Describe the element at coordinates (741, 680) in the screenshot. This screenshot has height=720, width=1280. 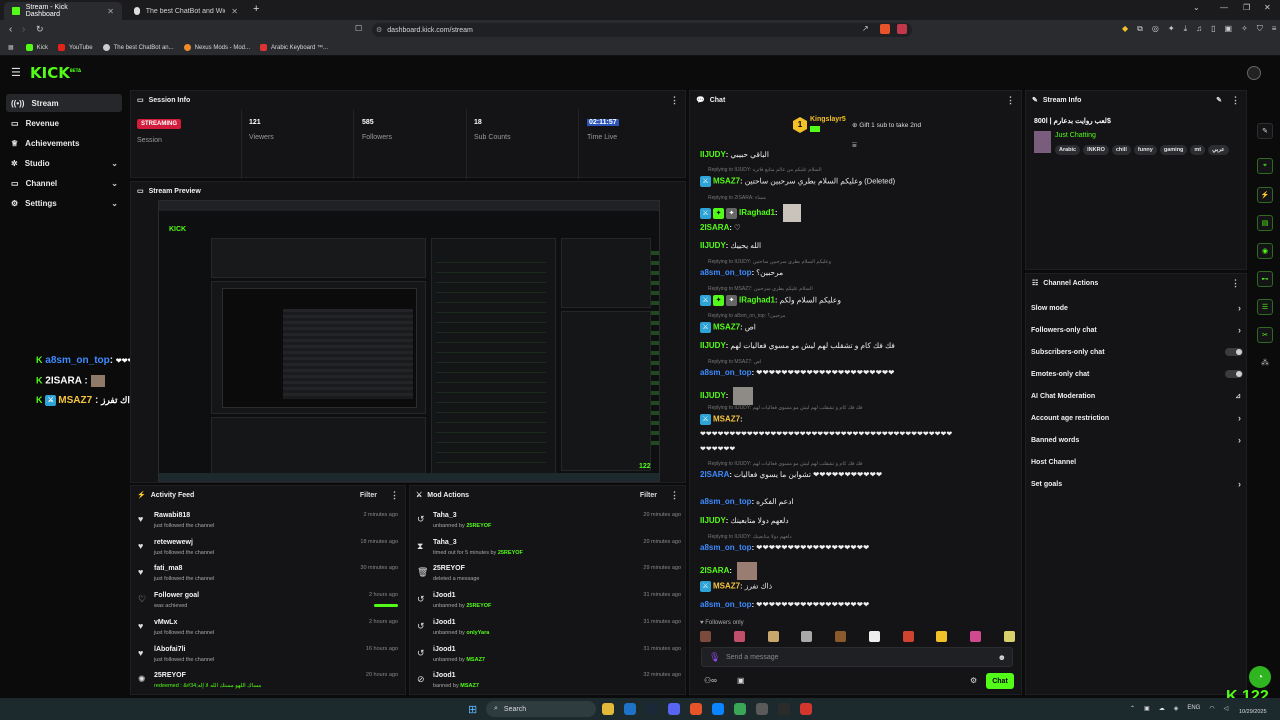
I see `gift-icon: ▣` at that location.